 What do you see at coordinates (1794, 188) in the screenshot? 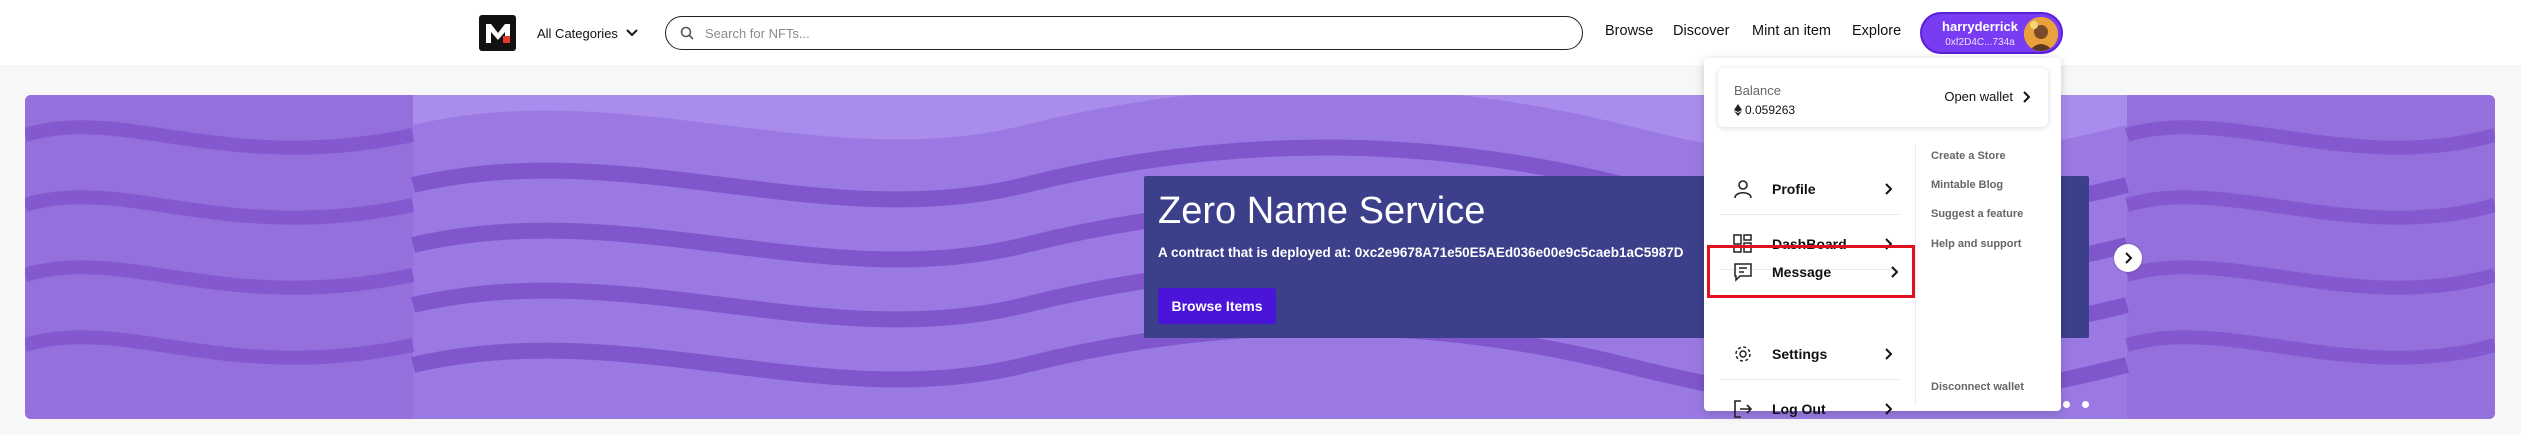
I see `menu-item-label: Profile` at bounding box center [1794, 188].